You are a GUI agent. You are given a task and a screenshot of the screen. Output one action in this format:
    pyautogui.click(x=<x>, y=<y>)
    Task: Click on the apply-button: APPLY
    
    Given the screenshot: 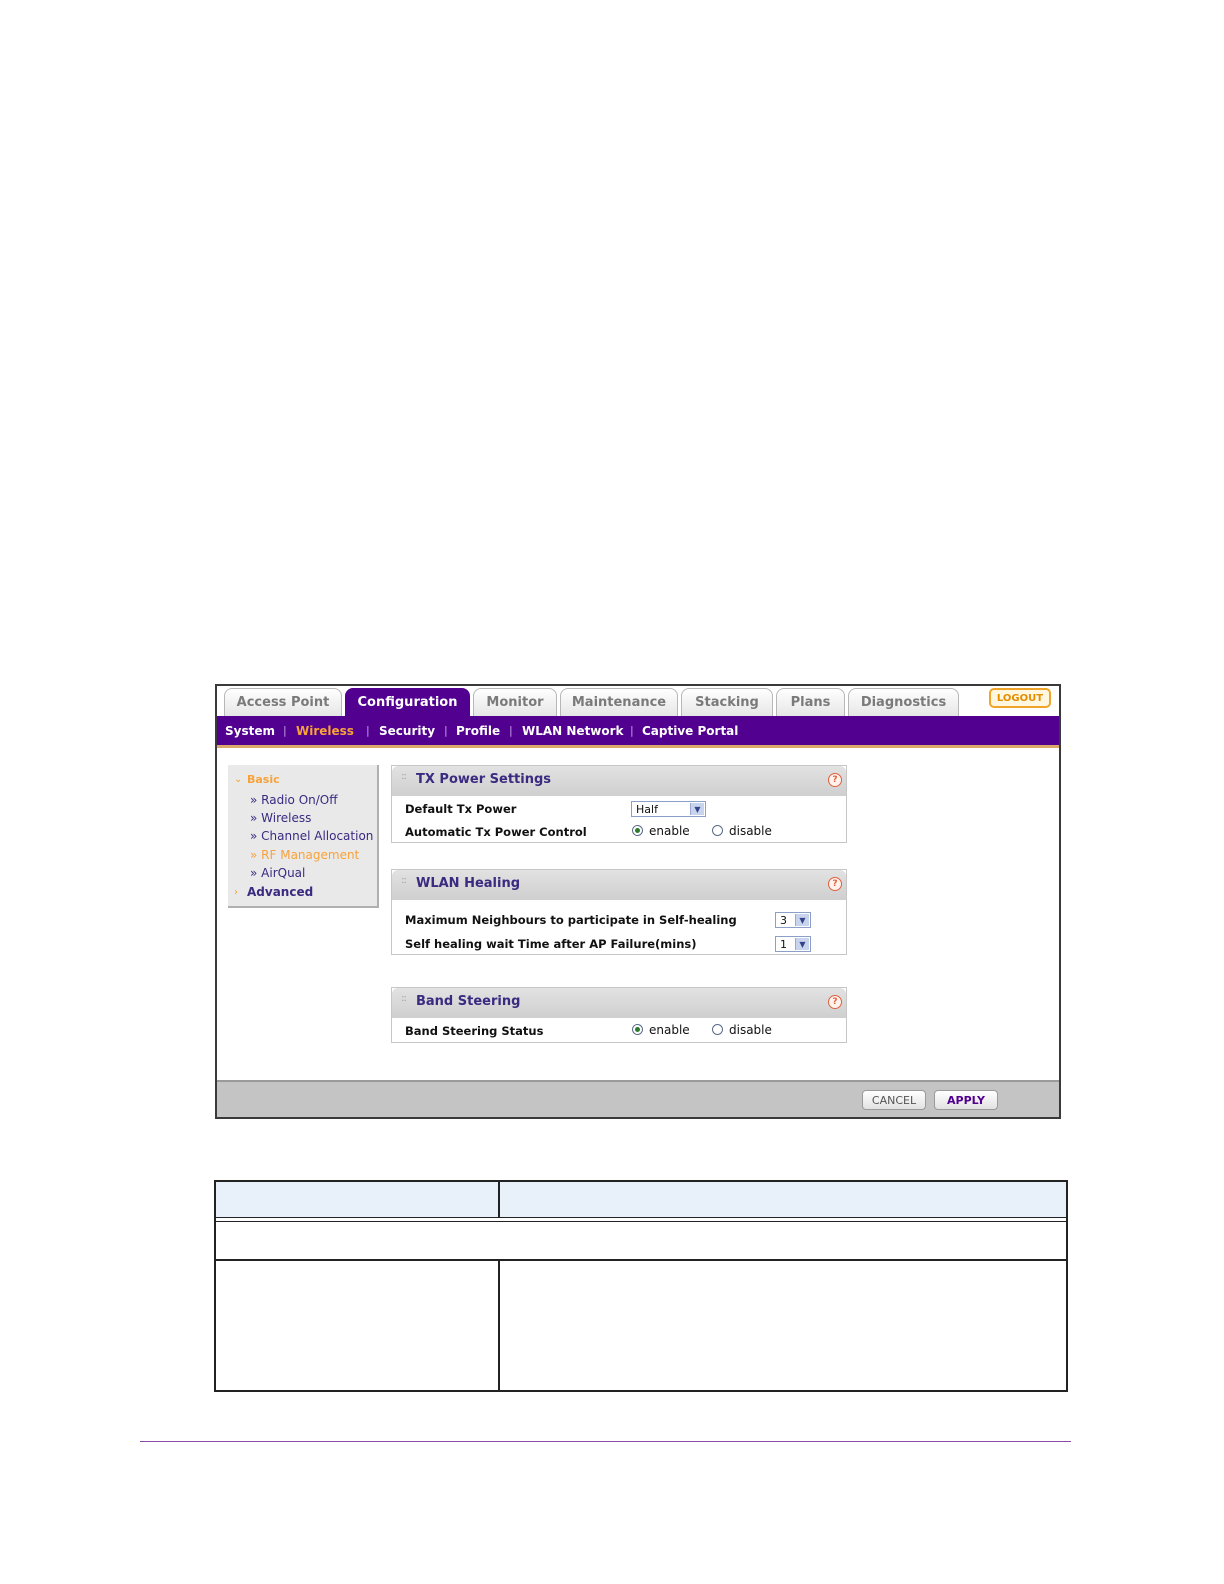 What is the action you would take?
    pyautogui.click(x=966, y=1100)
    